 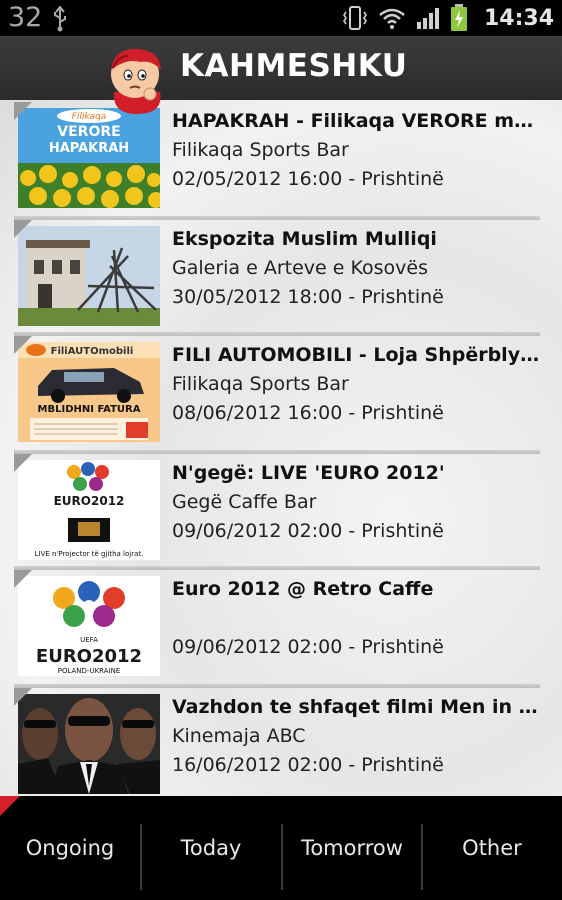 I want to click on event-thumbnail: Filikaqa VERORE HAPAKRAH, so click(x=89, y=158).